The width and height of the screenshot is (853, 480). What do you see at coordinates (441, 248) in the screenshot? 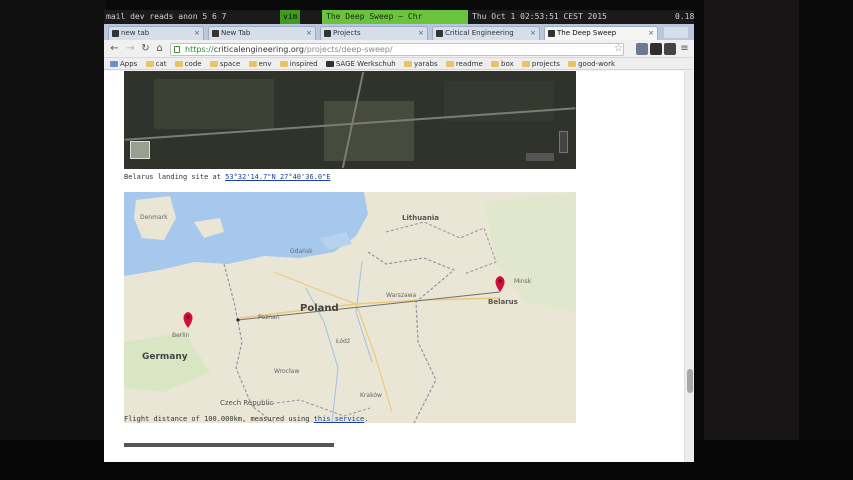
I see `country-border` at bounding box center [441, 248].